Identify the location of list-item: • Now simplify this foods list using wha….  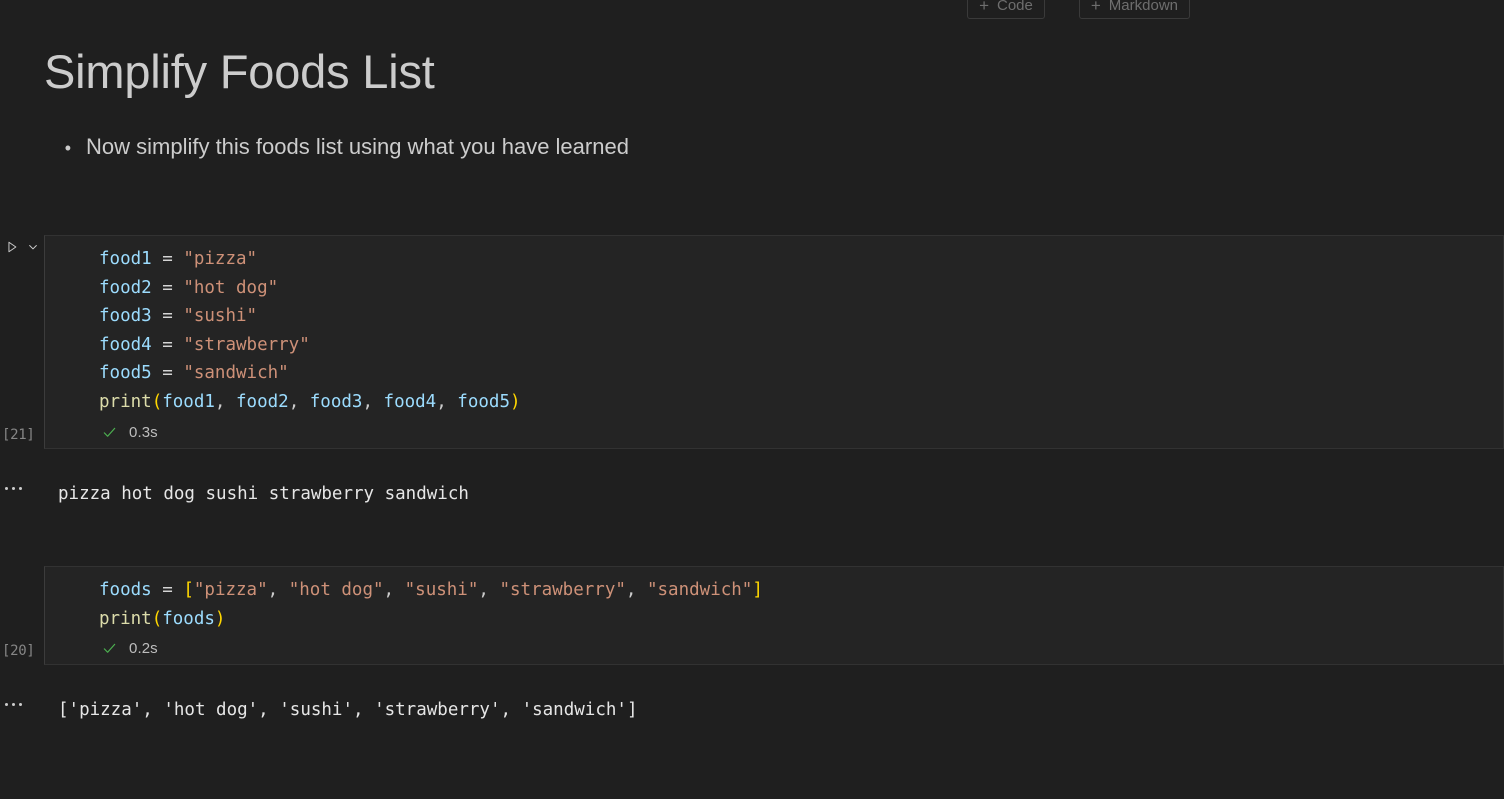
(774, 147).